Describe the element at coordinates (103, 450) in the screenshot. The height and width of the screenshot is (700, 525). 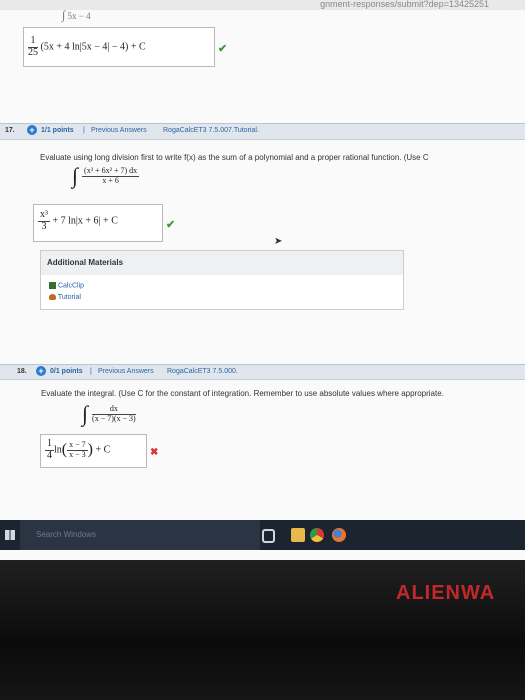
I see `q18-answer-rest: + C` at that location.